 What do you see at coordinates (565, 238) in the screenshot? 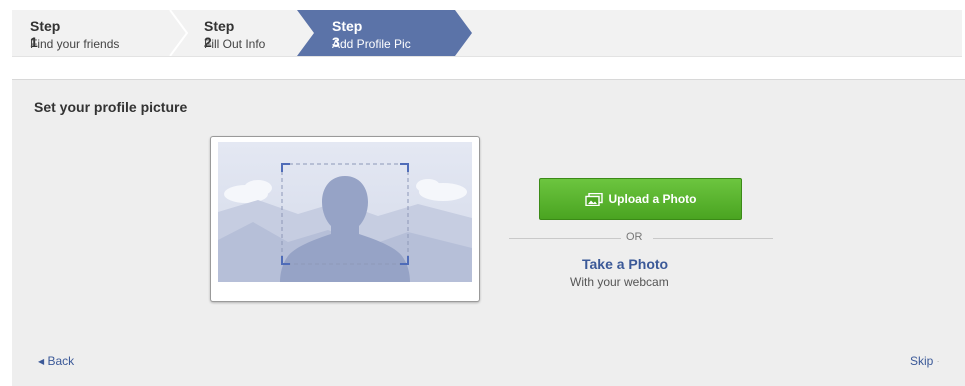
I see `or-divider-left` at bounding box center [565, 238].